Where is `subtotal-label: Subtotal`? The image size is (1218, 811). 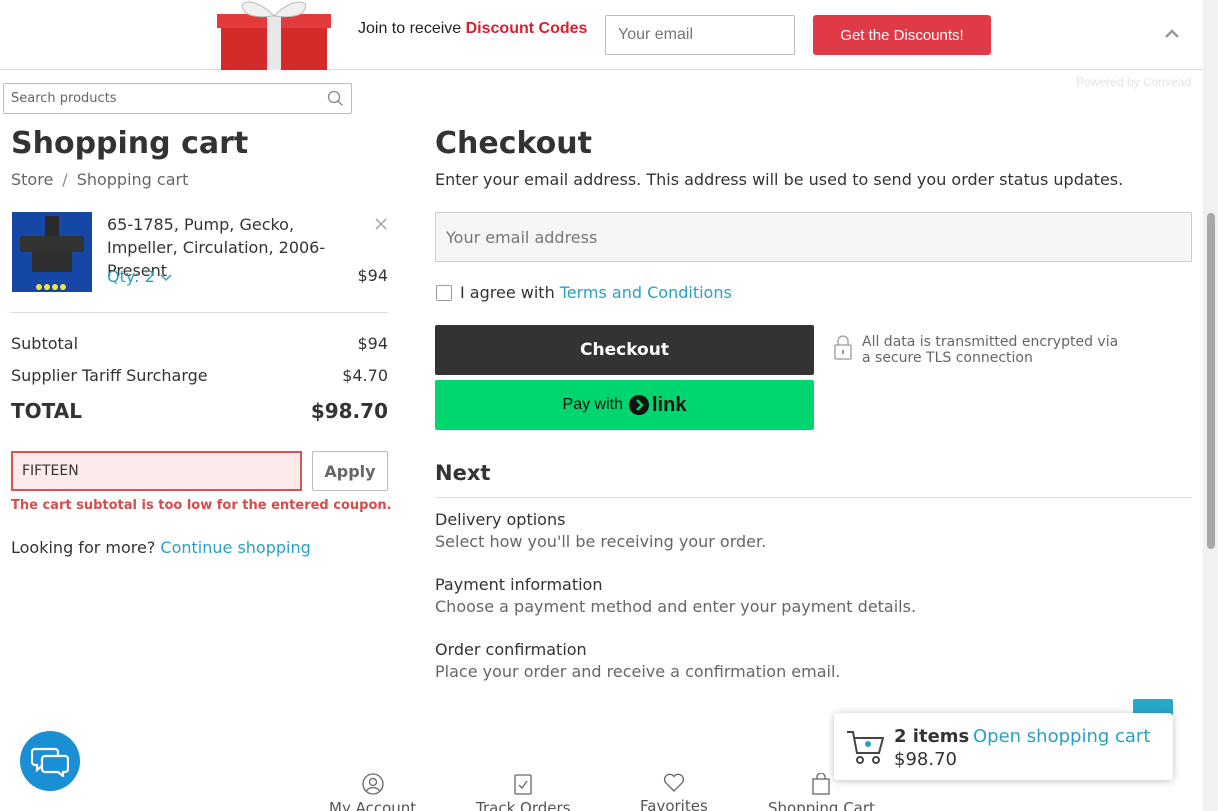 subtotal-label: Subtotal is located at coordinates (45, 343).